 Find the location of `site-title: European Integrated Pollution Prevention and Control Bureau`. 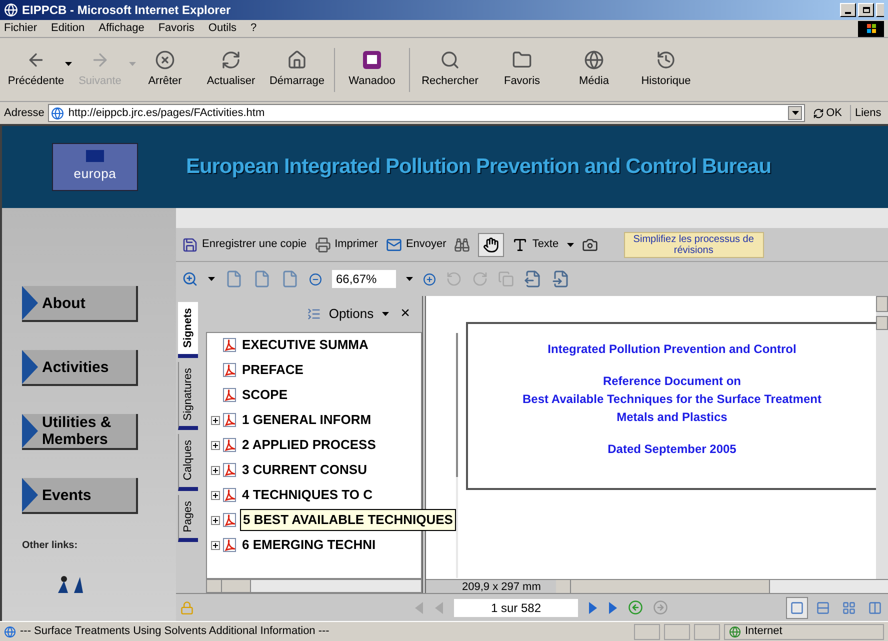

site-title: European Integrated Pollution Prevention and Control Bureau is located at coordinates (479, 167).